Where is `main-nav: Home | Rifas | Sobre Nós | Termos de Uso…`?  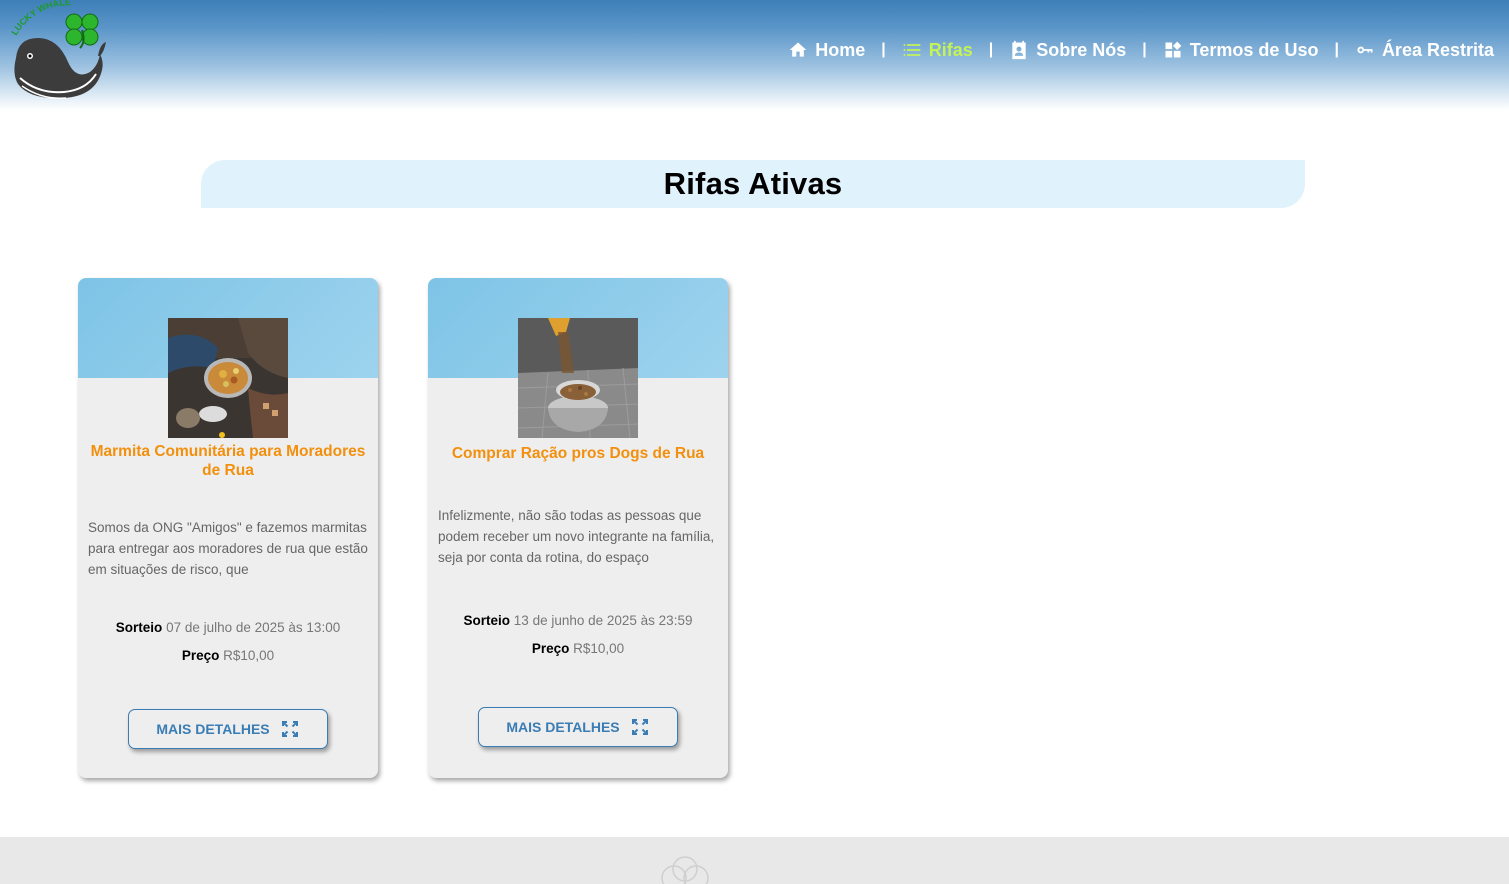 main-nav: Home | Rifas | Sobre Nós | Termos de Uso… is located at coordinates (1141, 50).